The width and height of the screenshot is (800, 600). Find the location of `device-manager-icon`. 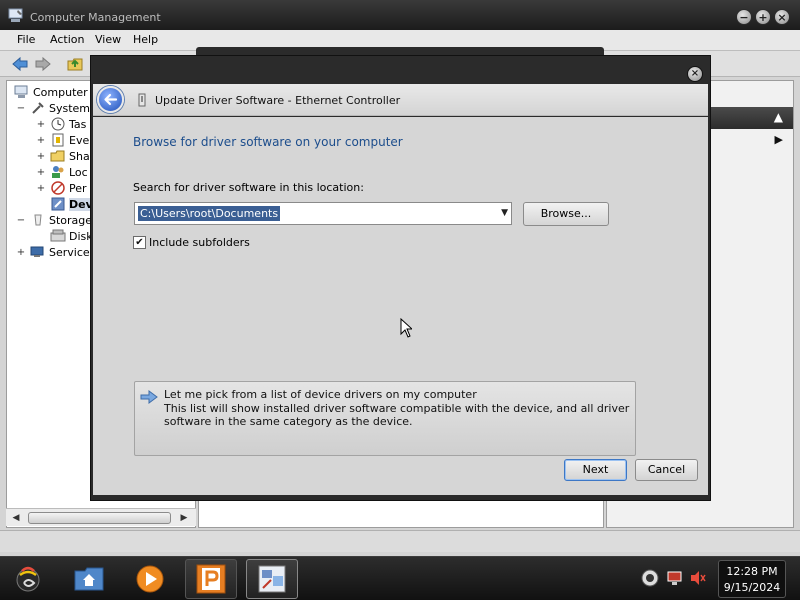

device-manager-icon is located at coordinates (58, 204).